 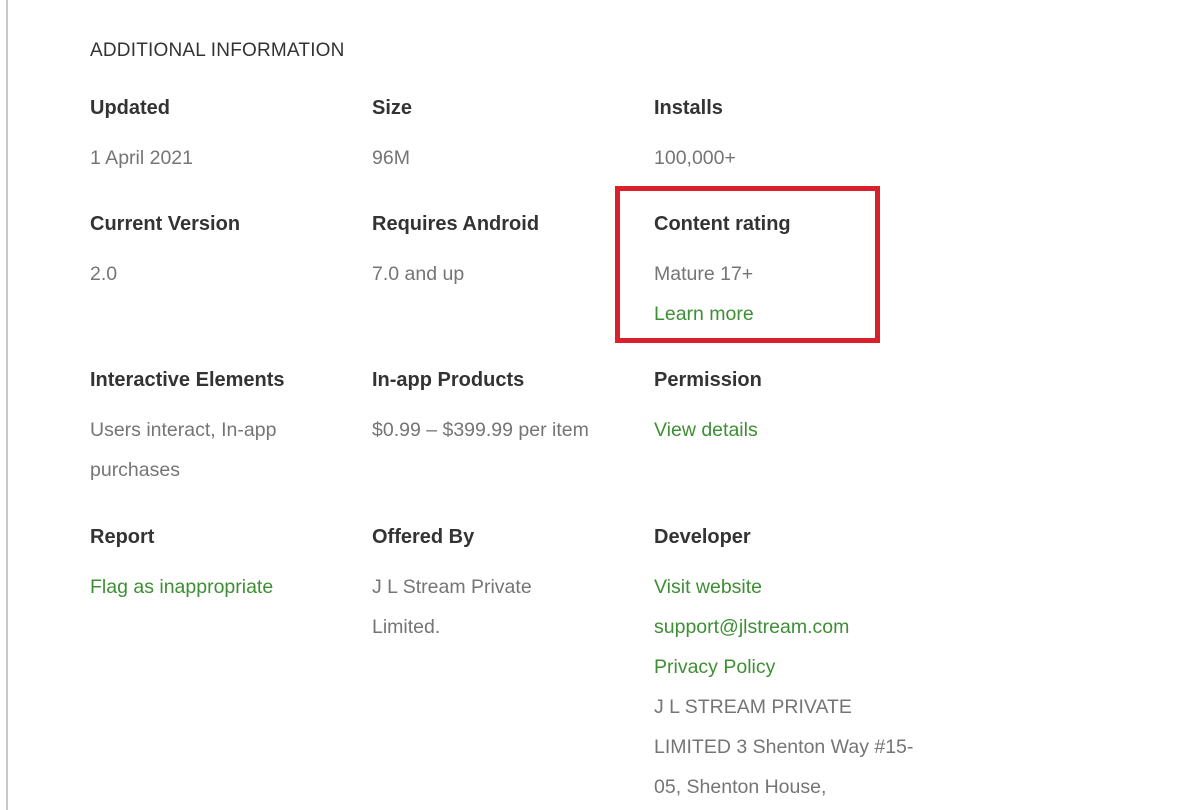 What do you see at coordinates (452, 607) in the screenshot?
I see `offered-by-value: J L Stream Private Limited.` at bounding box center [452, 607].